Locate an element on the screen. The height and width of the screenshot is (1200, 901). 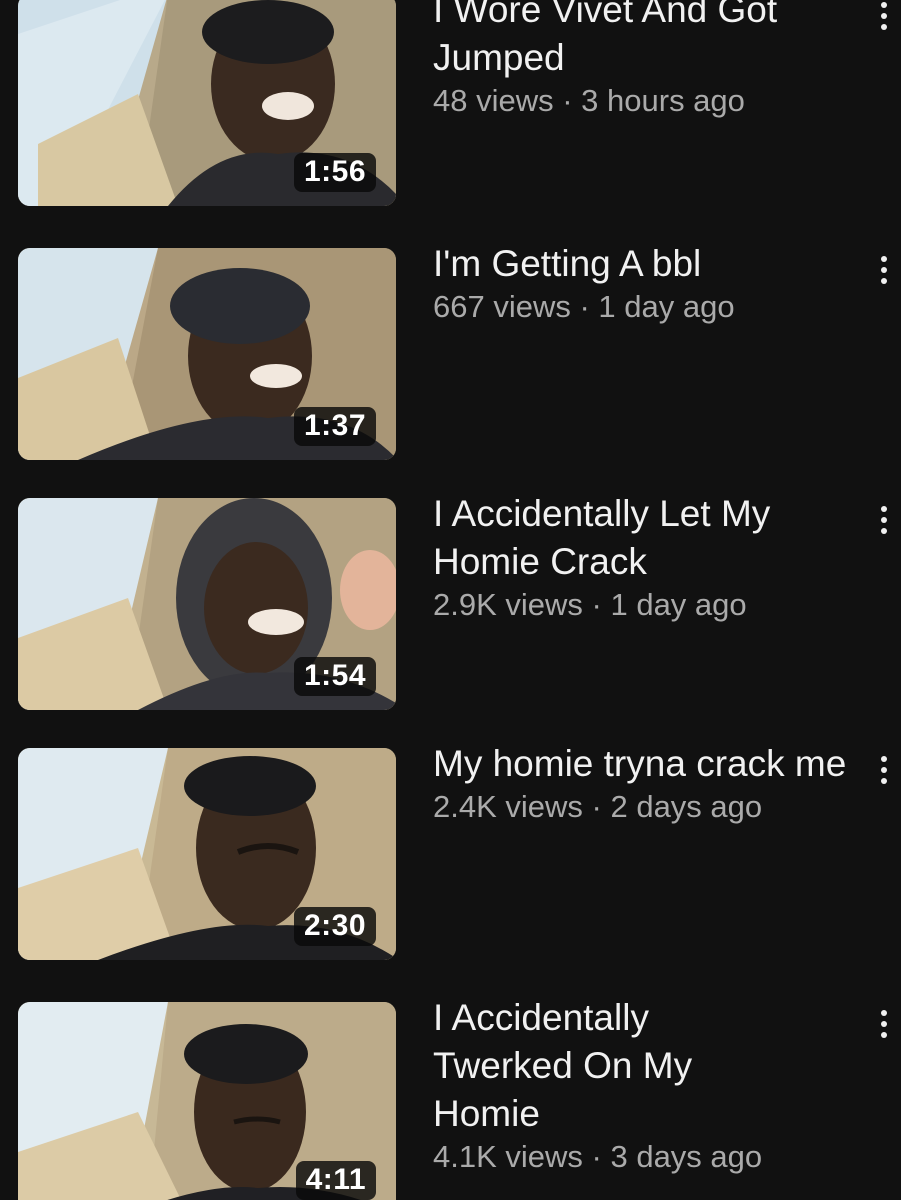
video-duration: 4:11 is located at coordinates (335, 1180).